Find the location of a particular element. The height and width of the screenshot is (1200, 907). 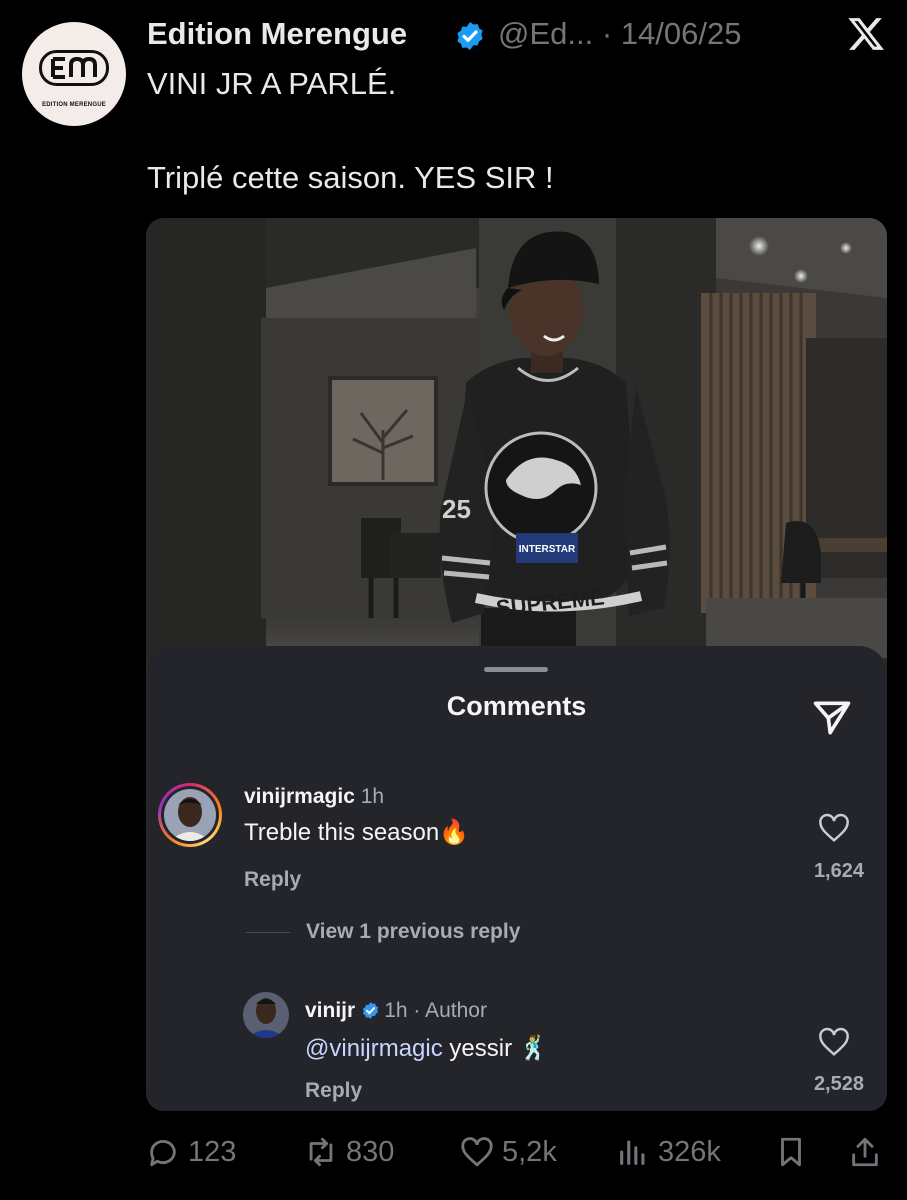

views-chart-icon is located at coordinates (632, 1152).